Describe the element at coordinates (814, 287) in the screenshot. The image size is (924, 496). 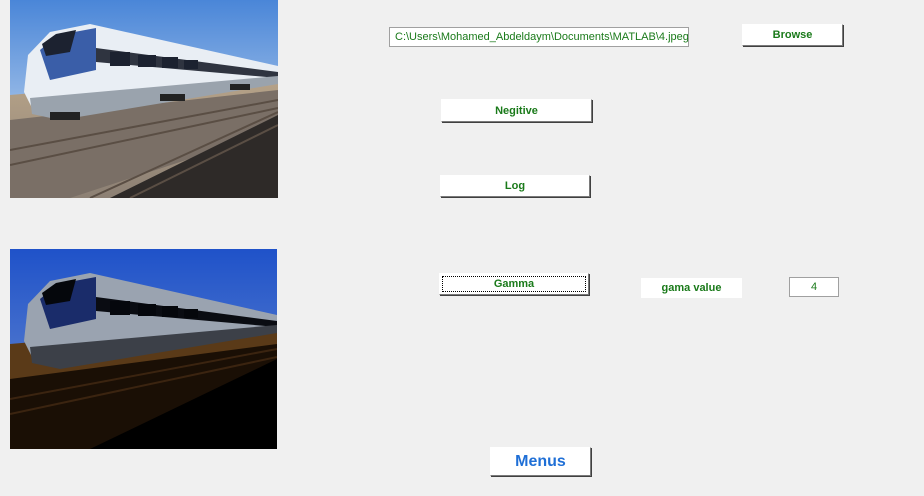
I see `gamma-value-input: 4` at that location.